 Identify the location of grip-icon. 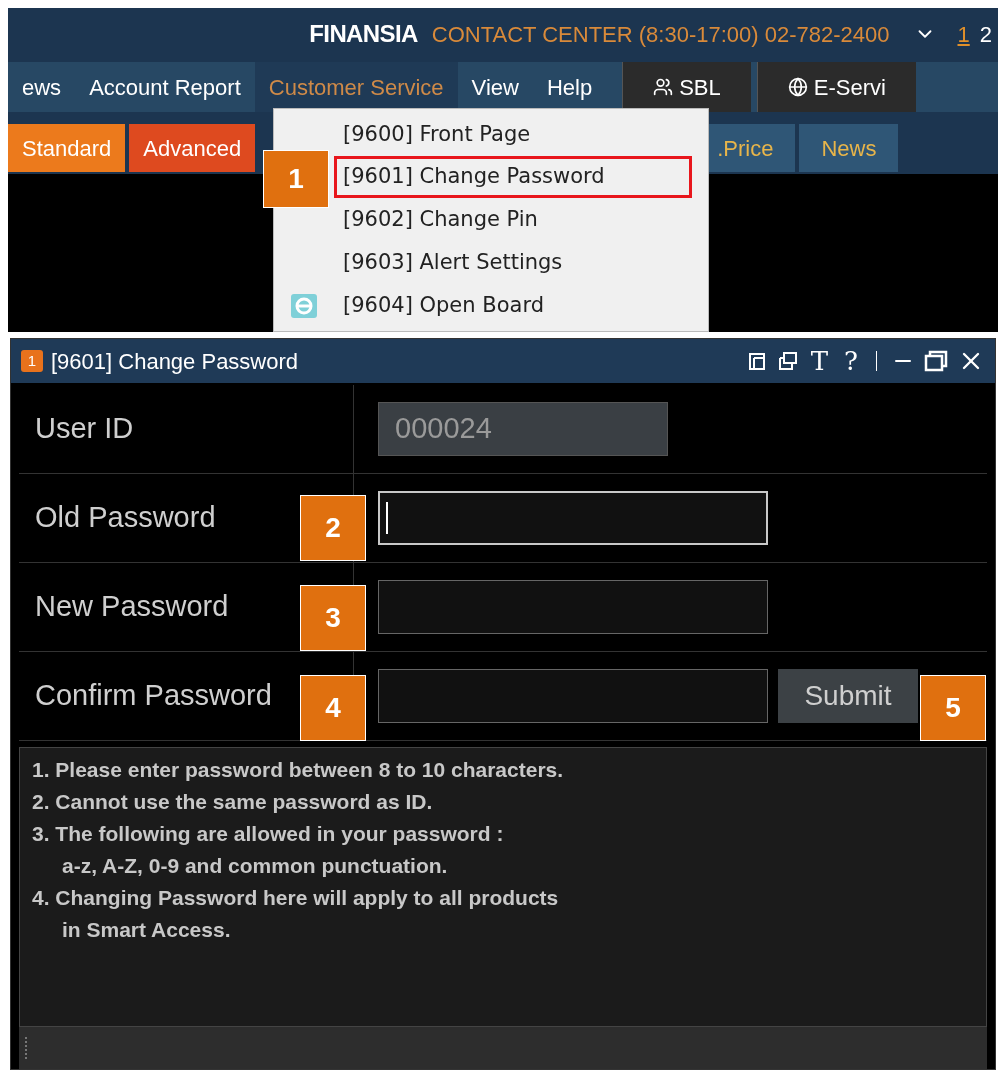
(27, 1048).